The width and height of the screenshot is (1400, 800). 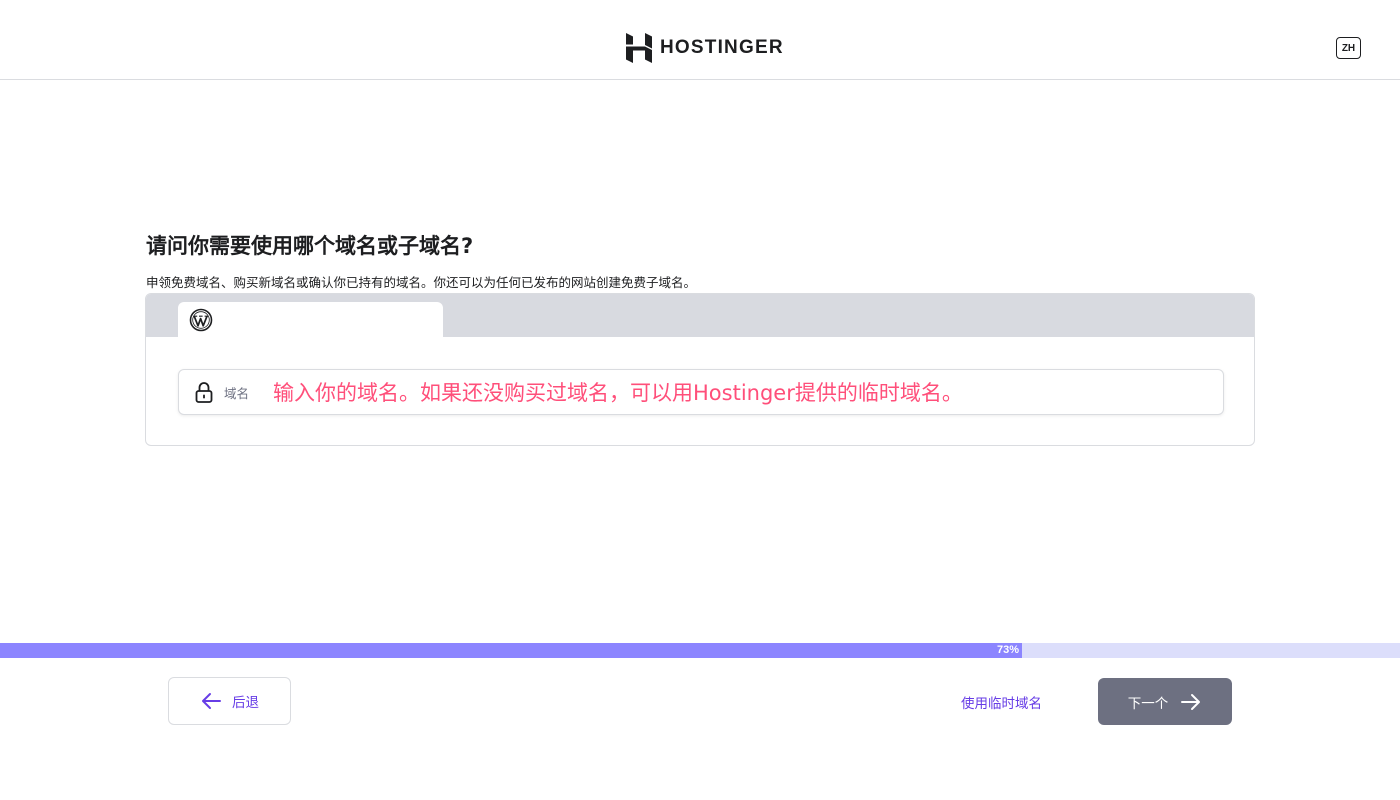 I want to click on next-button: 下一个, so click(x=1165, y=701).